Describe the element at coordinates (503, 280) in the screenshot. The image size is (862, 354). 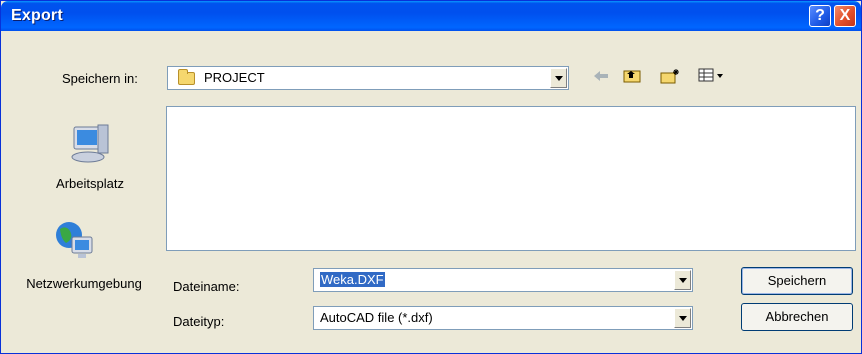
I see `filename-input: Weka.DXF` at that location.